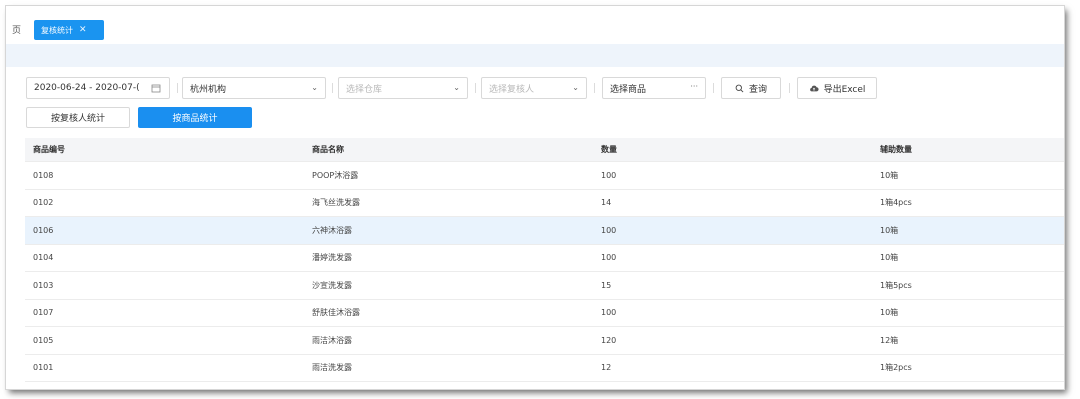 The width and height of the screenshot is (1080, 399). I want to click on cell-quantity: 12, so click(606, 368).